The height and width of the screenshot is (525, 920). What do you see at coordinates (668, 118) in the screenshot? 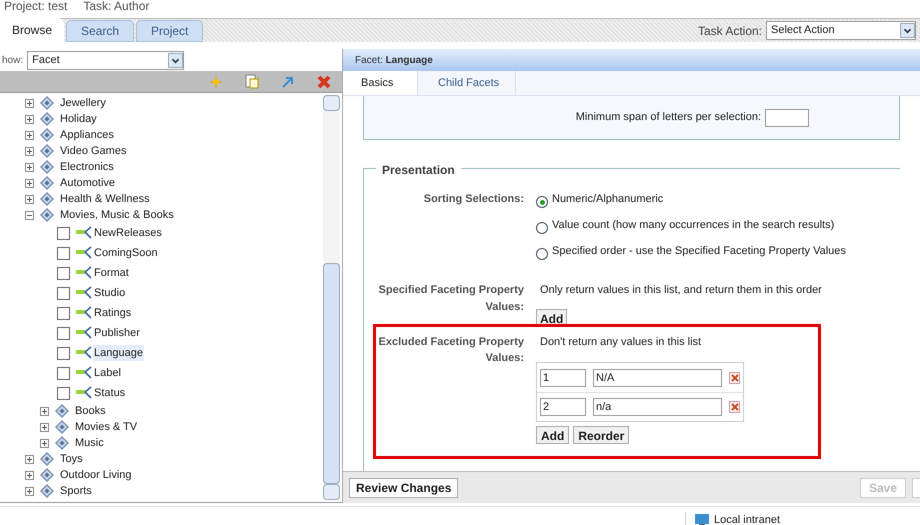
I see `min-span-label: Minimum span of letters per selection:` at bounding box center [668, 118].